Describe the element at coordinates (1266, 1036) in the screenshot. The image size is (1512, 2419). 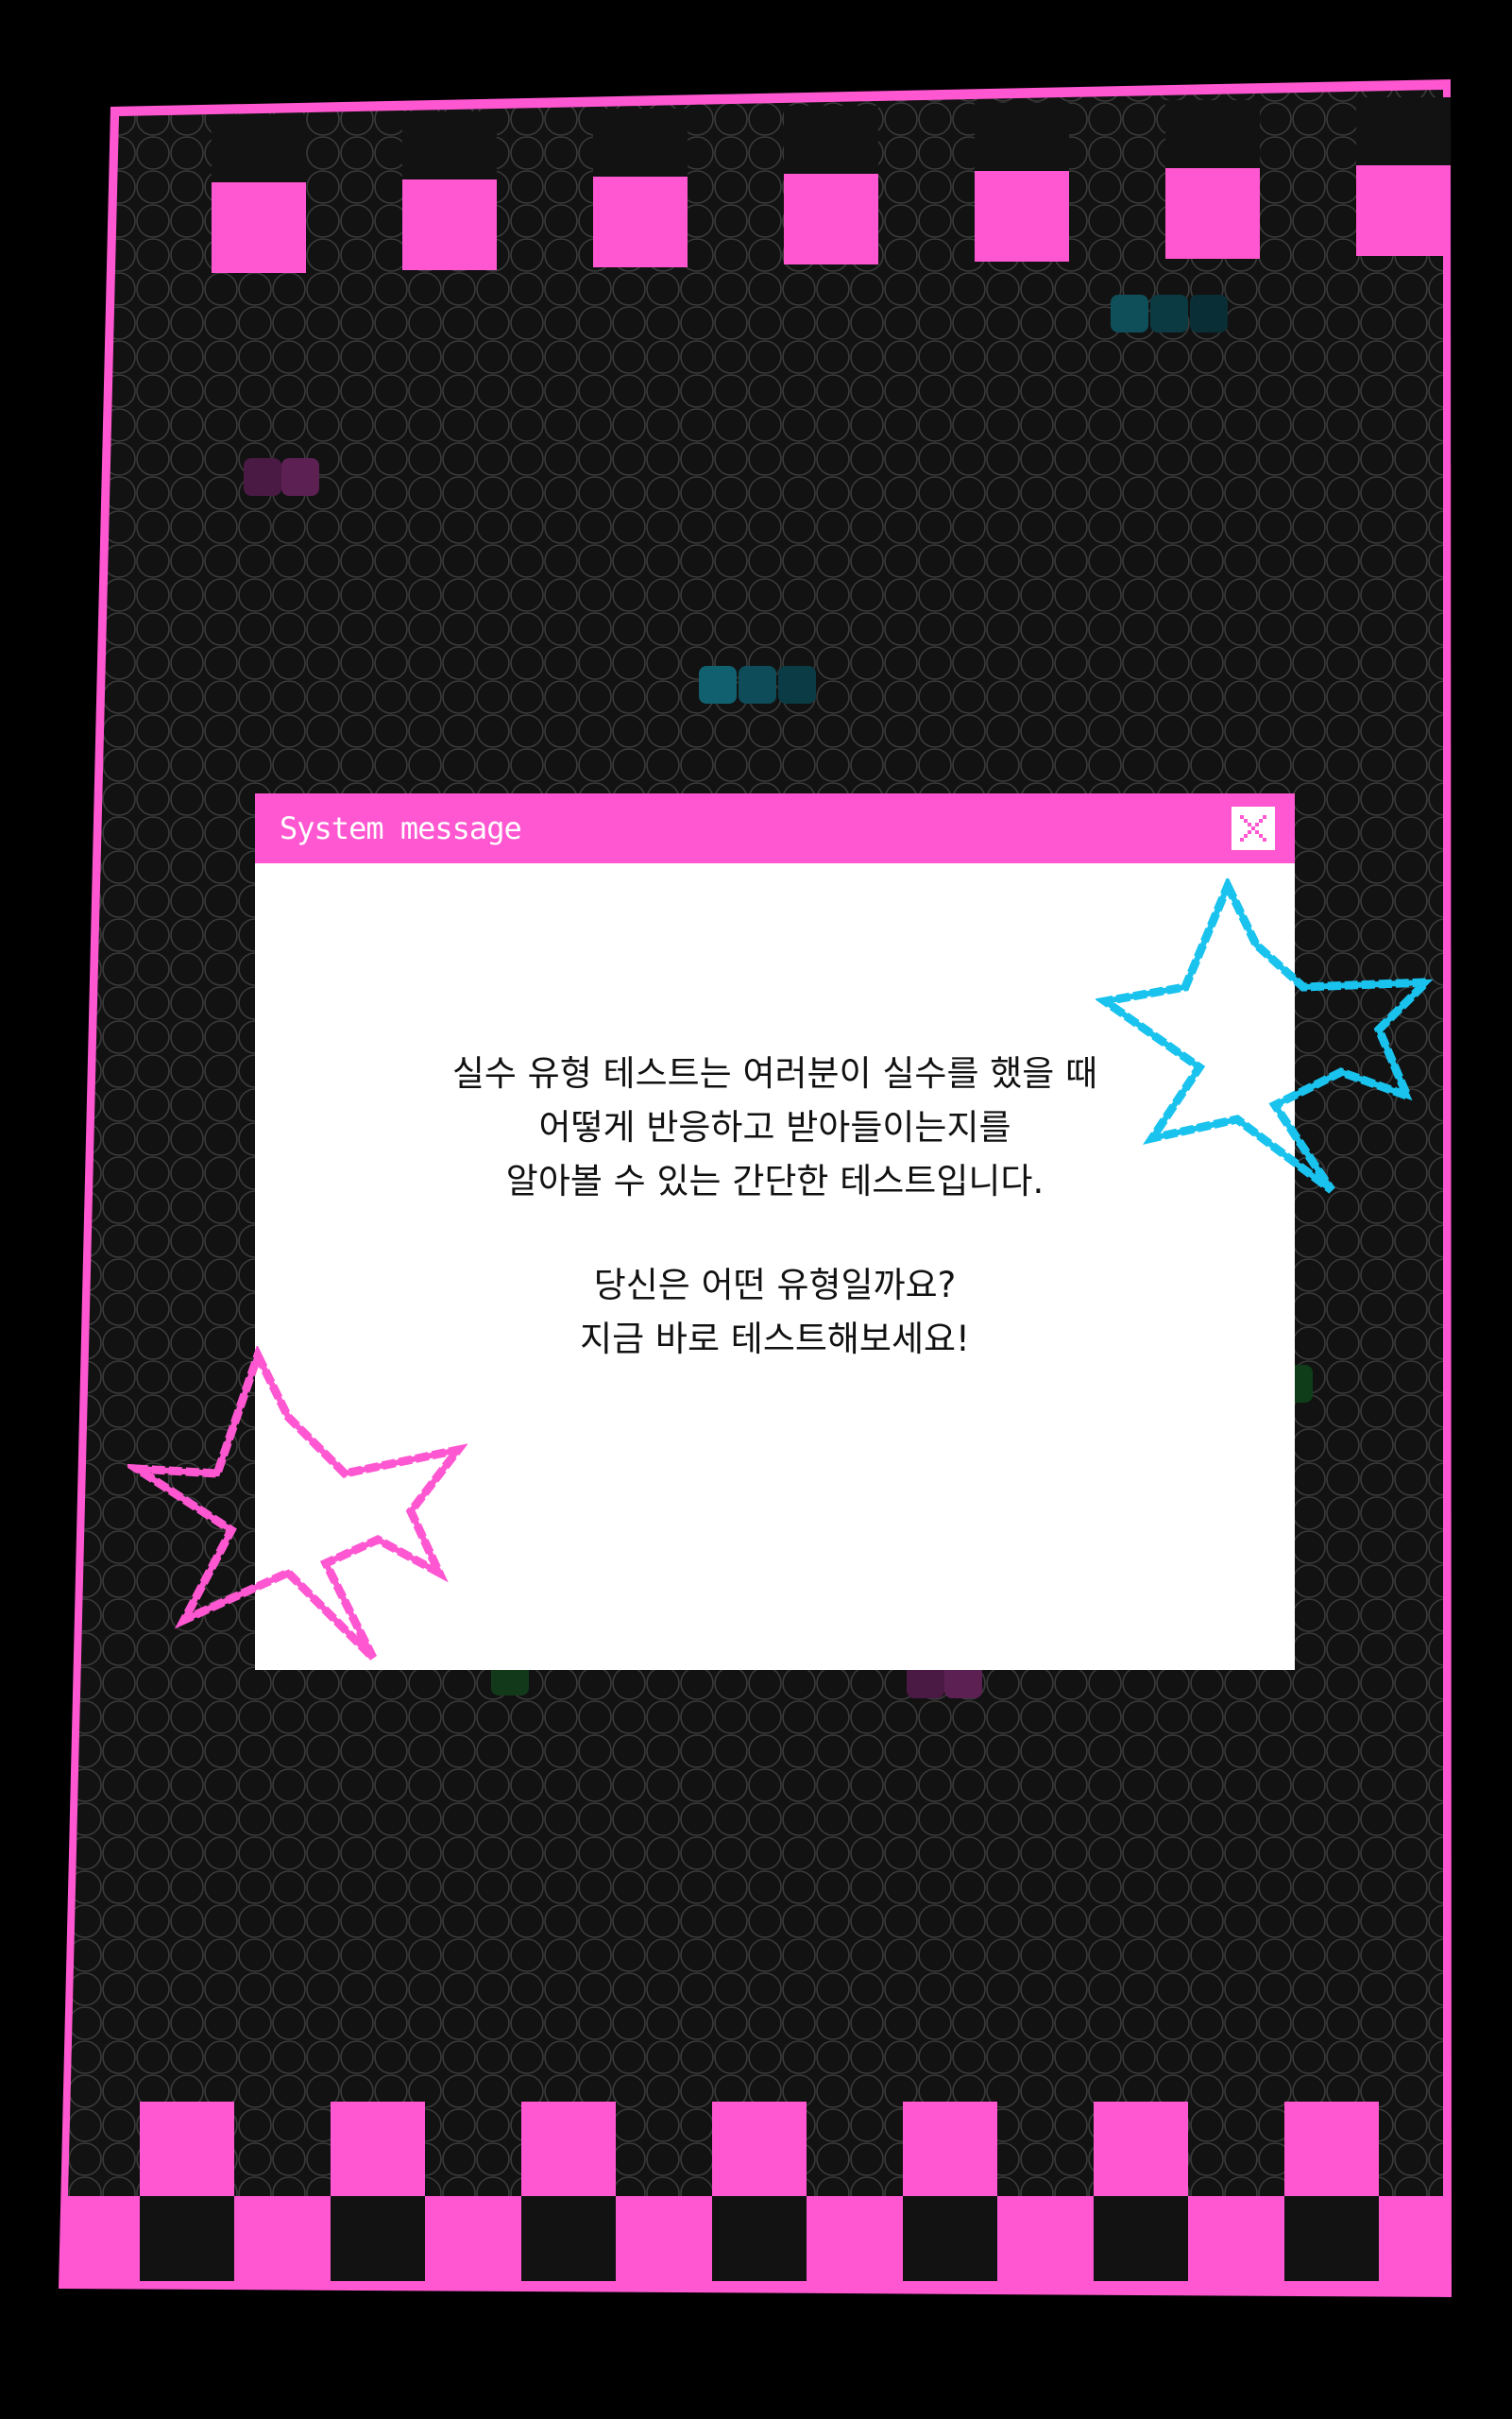
I see `cyan-star-icon` at that location.